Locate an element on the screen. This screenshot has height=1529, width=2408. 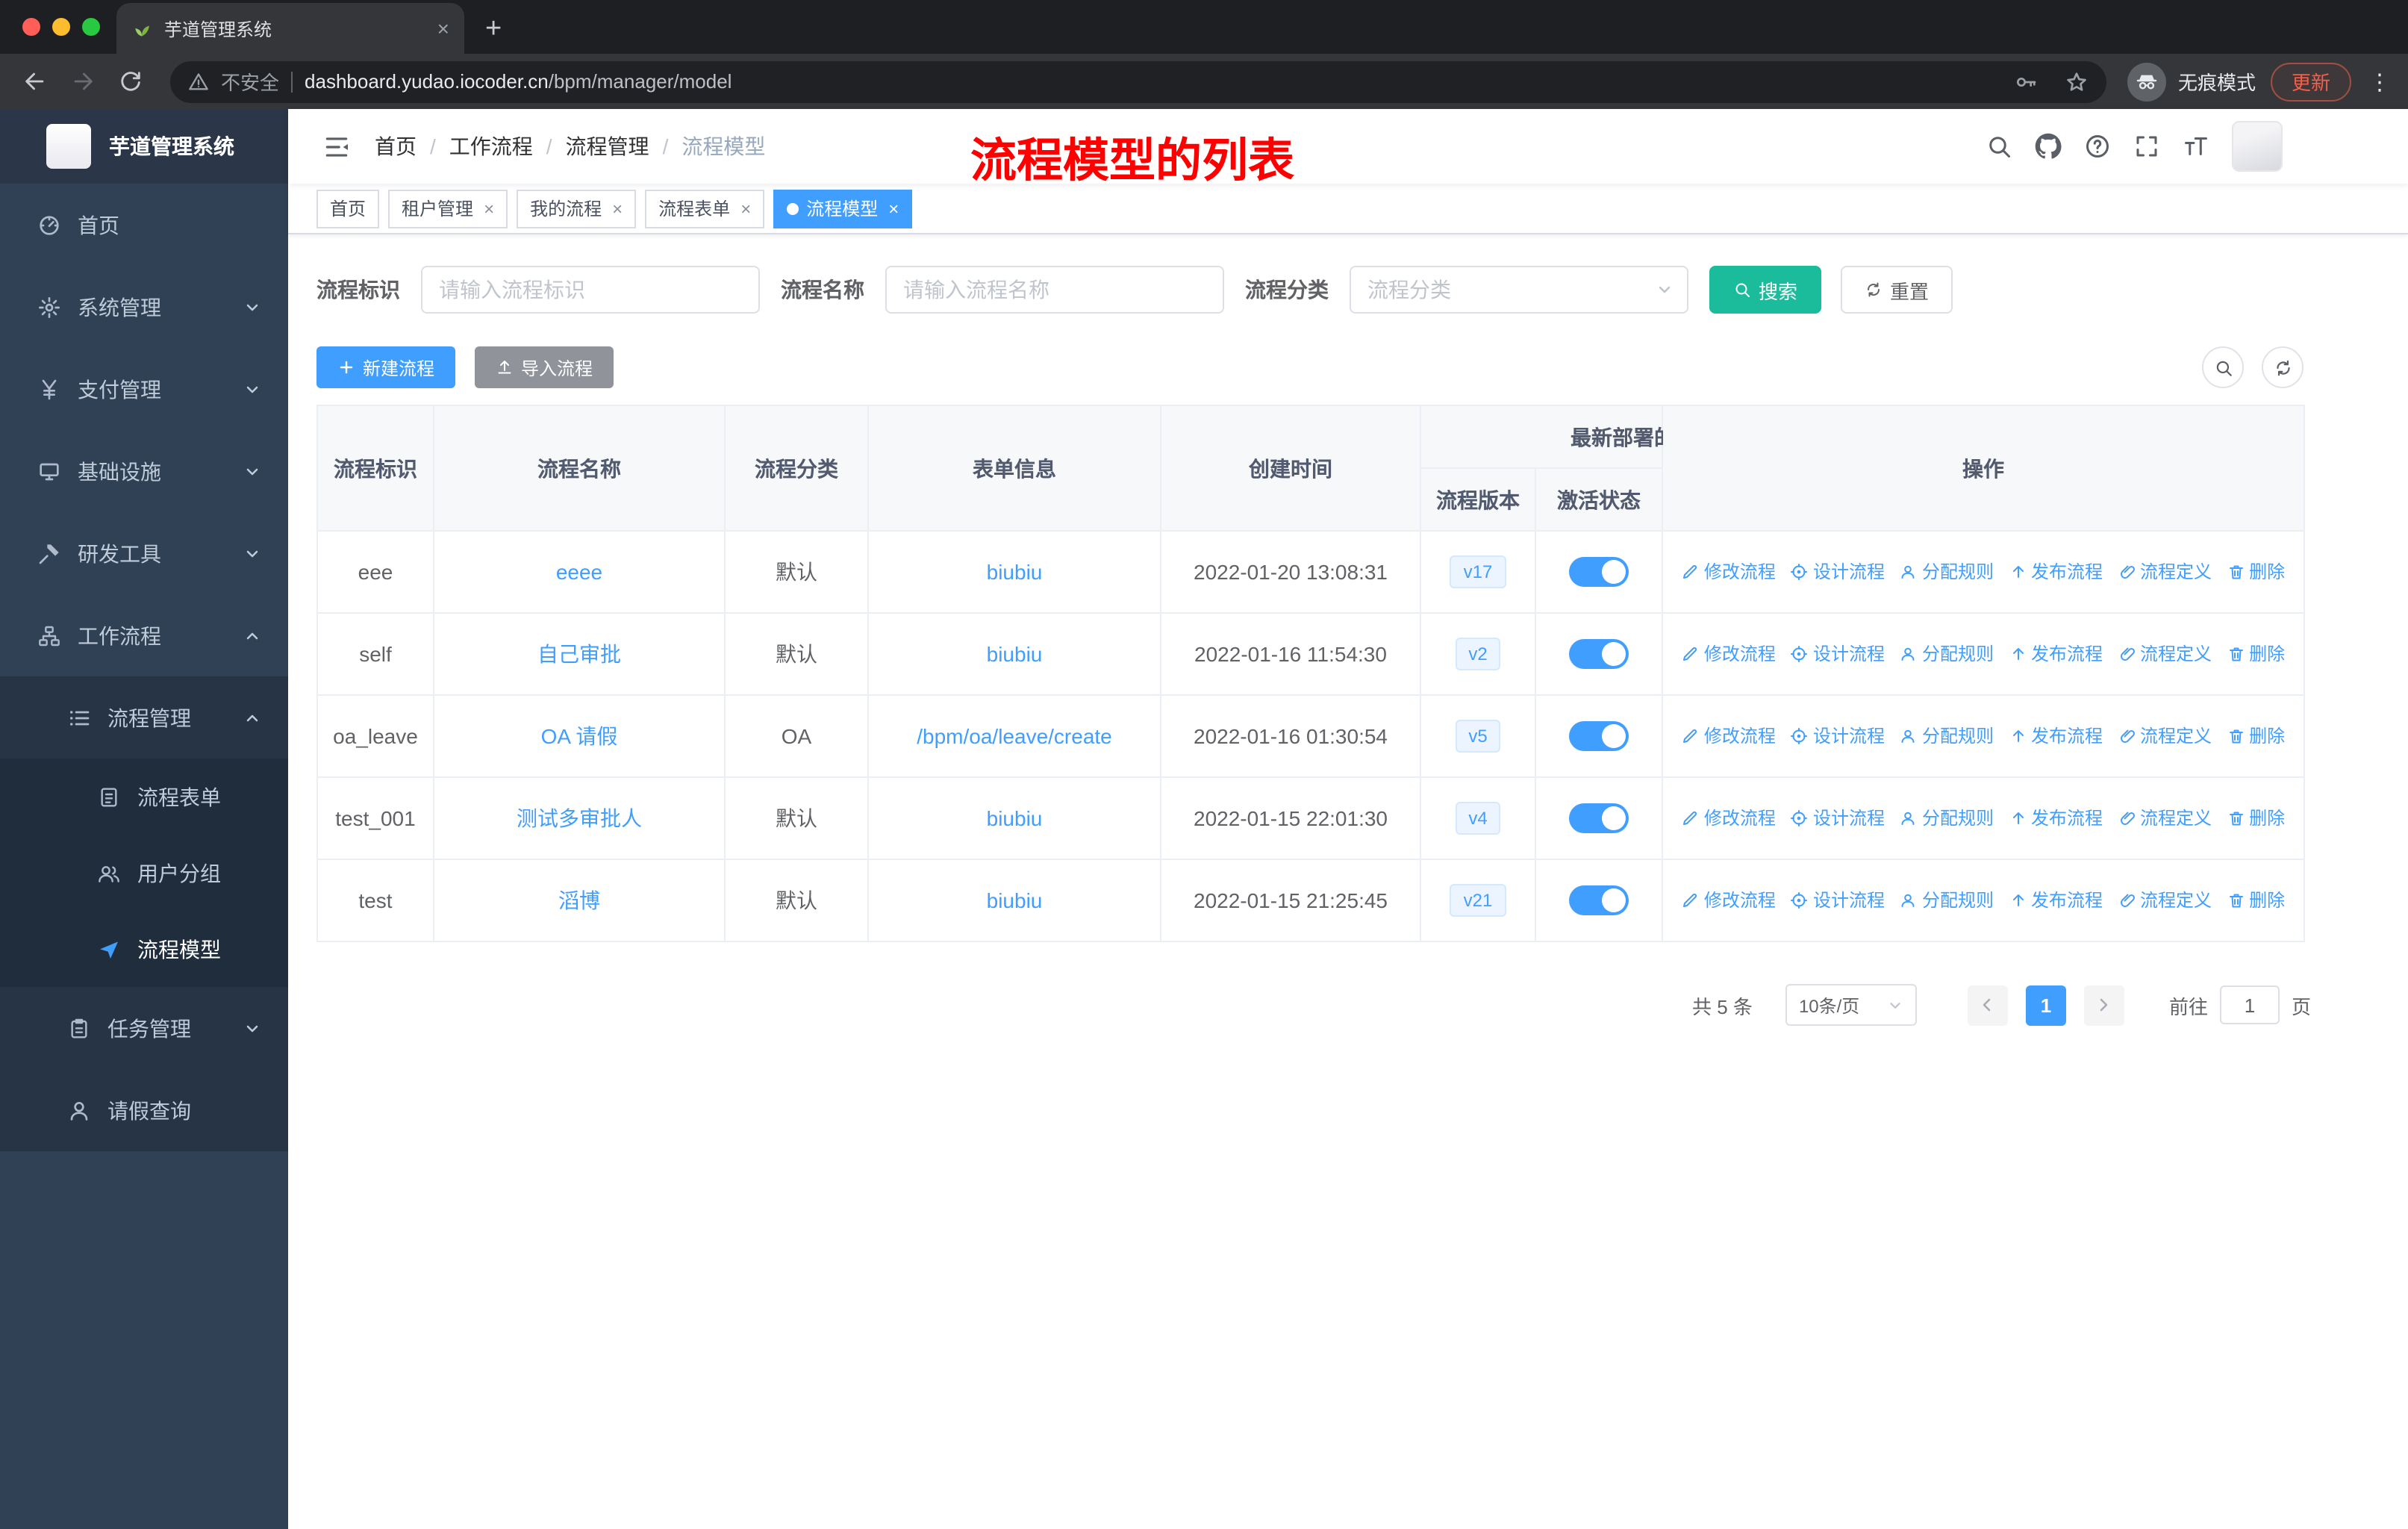
sidebar-item-process-model: 流程模型 is located at coordinates (144, 949).